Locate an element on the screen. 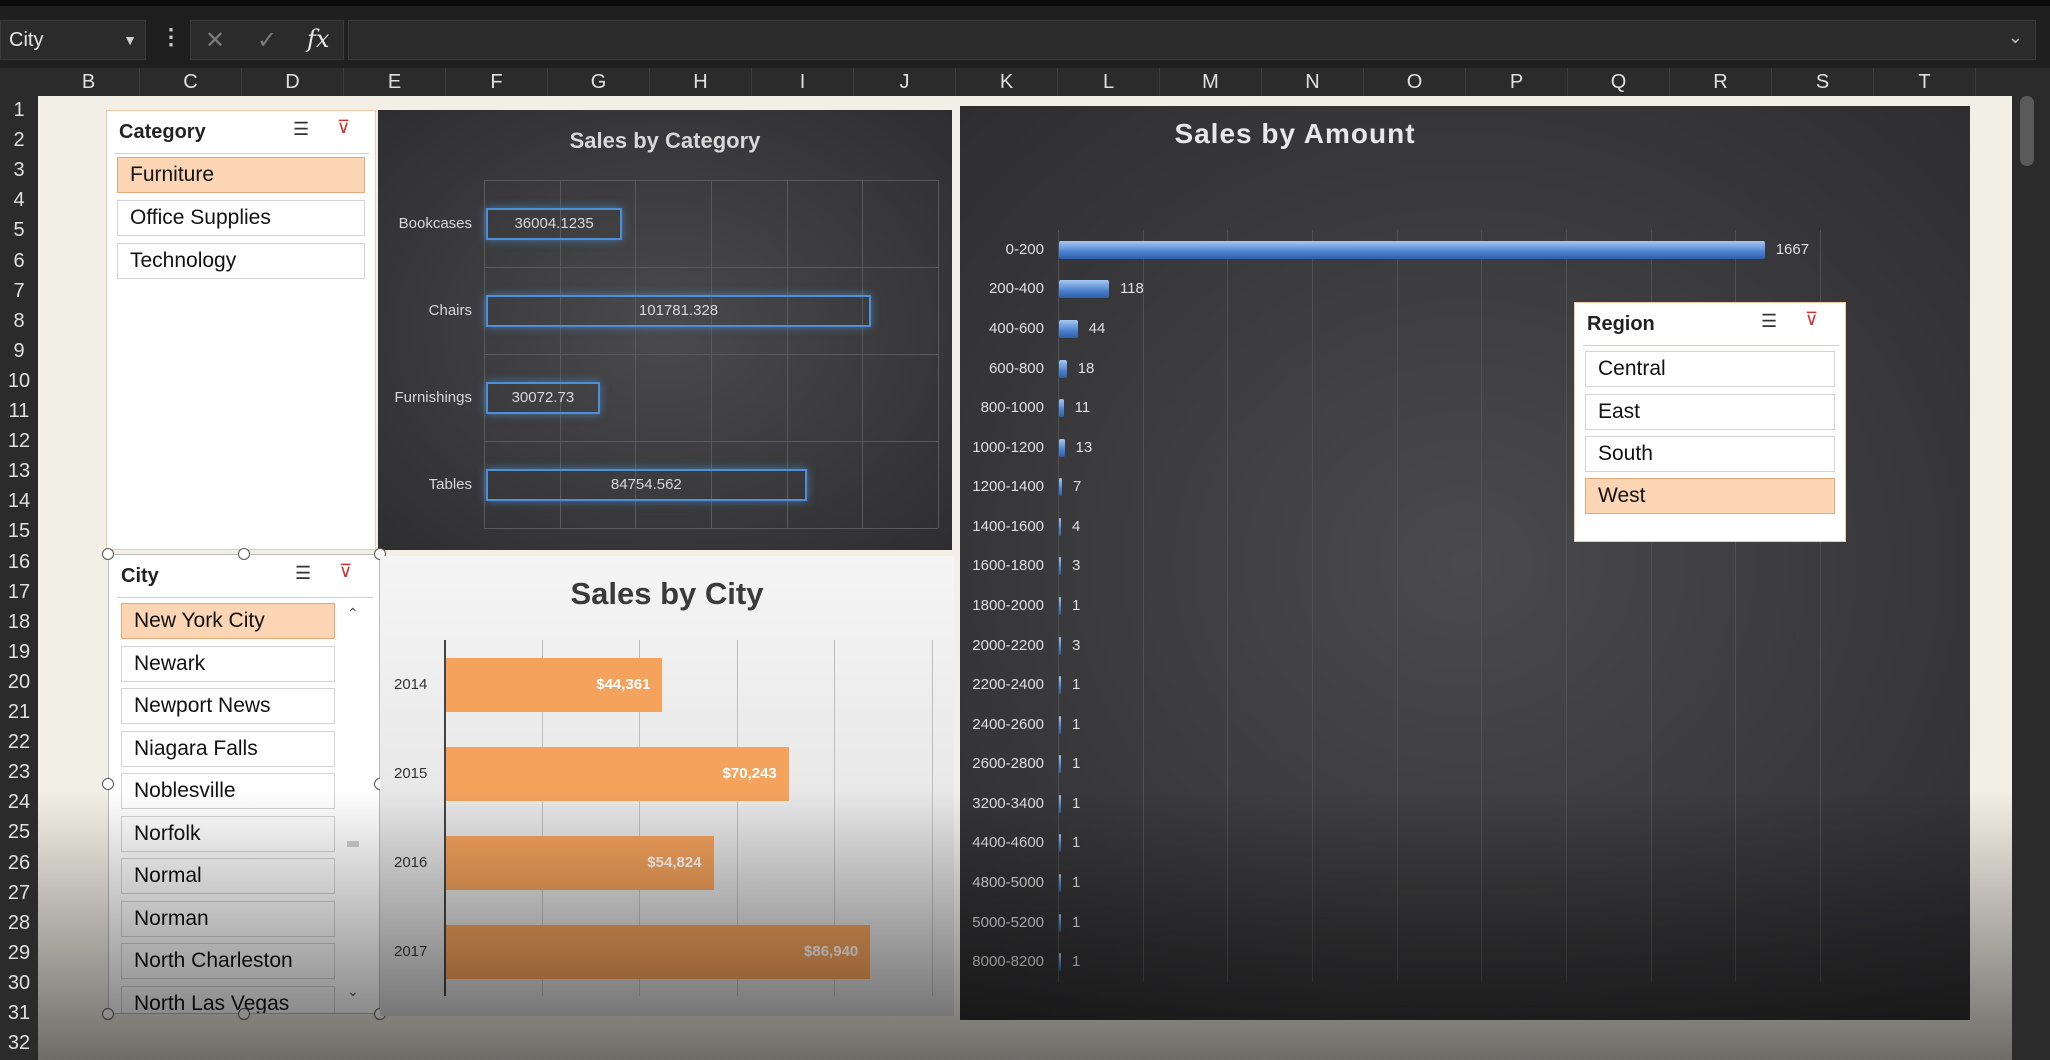 The width and height of the screenshot is (2050, 1060). slicer-item: Noblesville is located at coordinates (228, 791).